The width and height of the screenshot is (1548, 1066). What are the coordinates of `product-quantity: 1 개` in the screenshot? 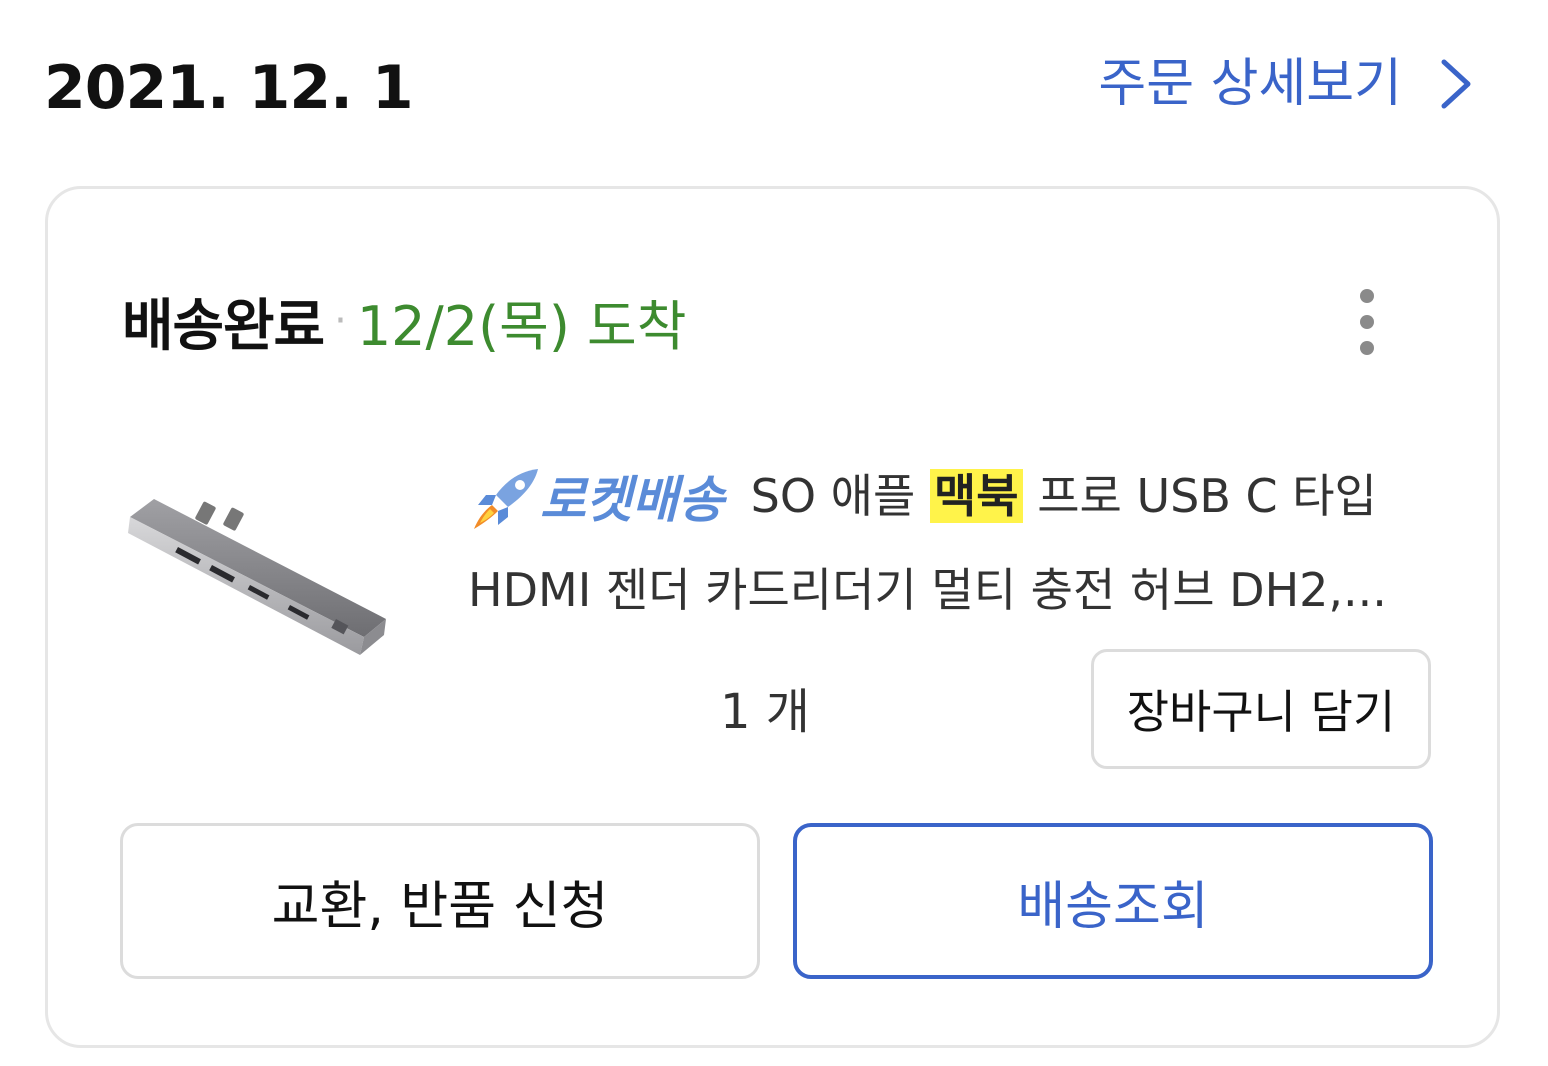 It's located at (765, 712).